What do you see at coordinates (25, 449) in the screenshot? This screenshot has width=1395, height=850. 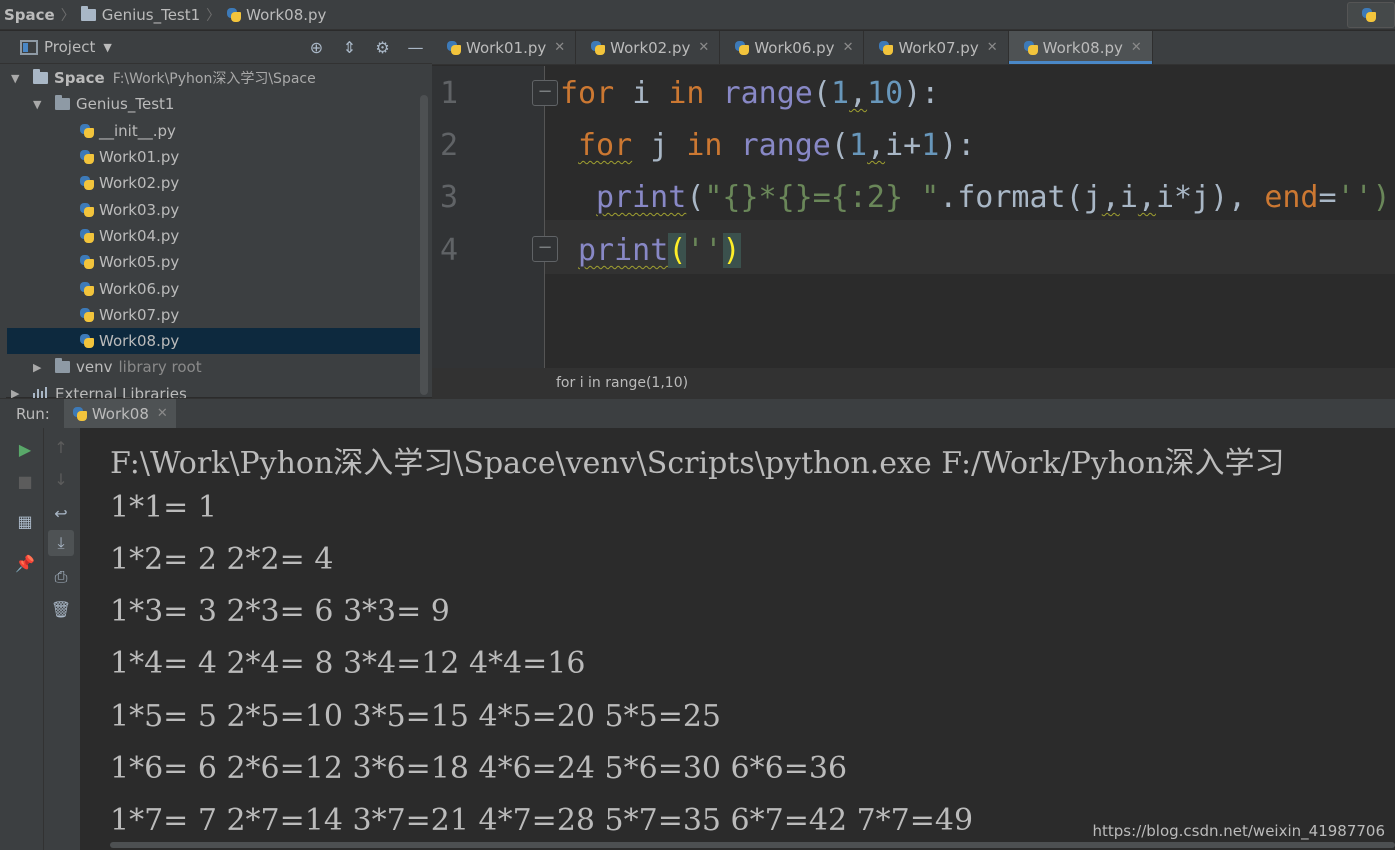 I see `run-icon: ▶` at bounding box center [25, 449].